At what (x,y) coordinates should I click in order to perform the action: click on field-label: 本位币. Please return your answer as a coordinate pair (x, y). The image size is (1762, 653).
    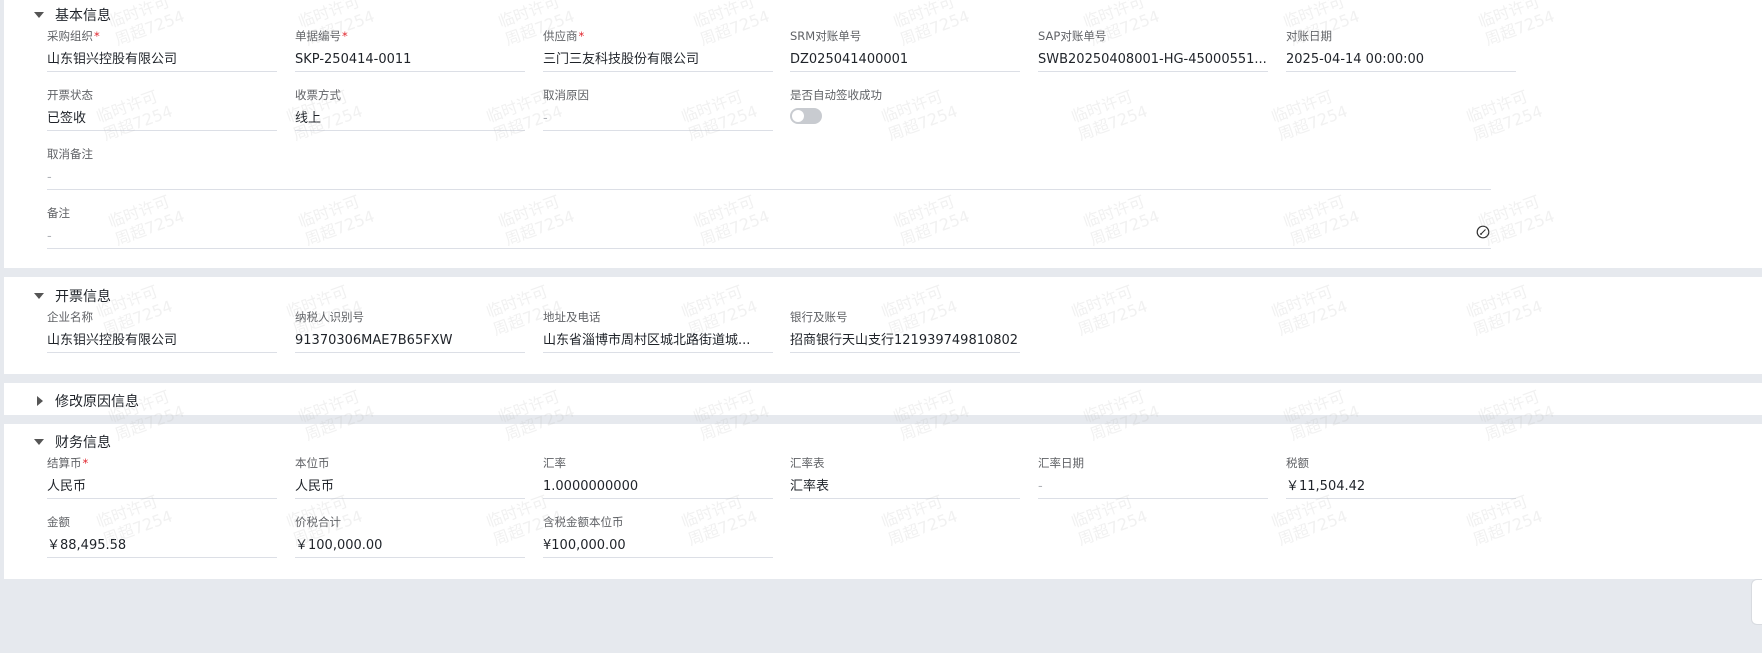
    Looking at the image, I should click on (312, 463).